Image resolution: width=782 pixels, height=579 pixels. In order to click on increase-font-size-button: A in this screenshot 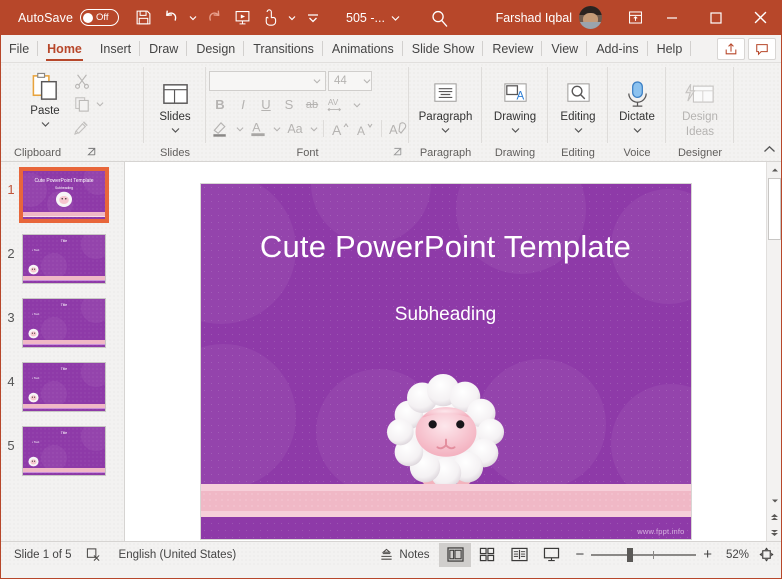, I will do `click(340, 128)`.